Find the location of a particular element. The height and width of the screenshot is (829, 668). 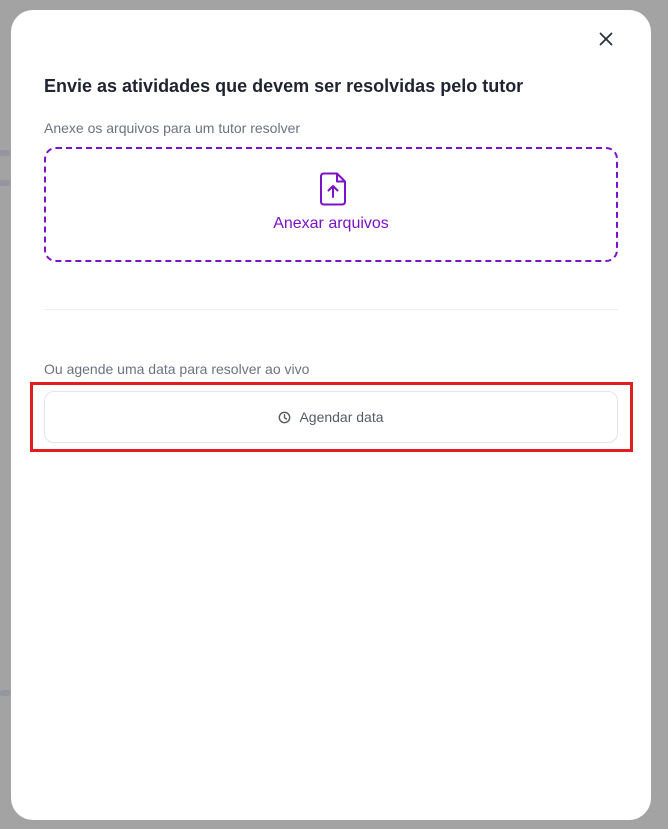

schedule-date-button: Agendar data is located at coordinates (331, 417).